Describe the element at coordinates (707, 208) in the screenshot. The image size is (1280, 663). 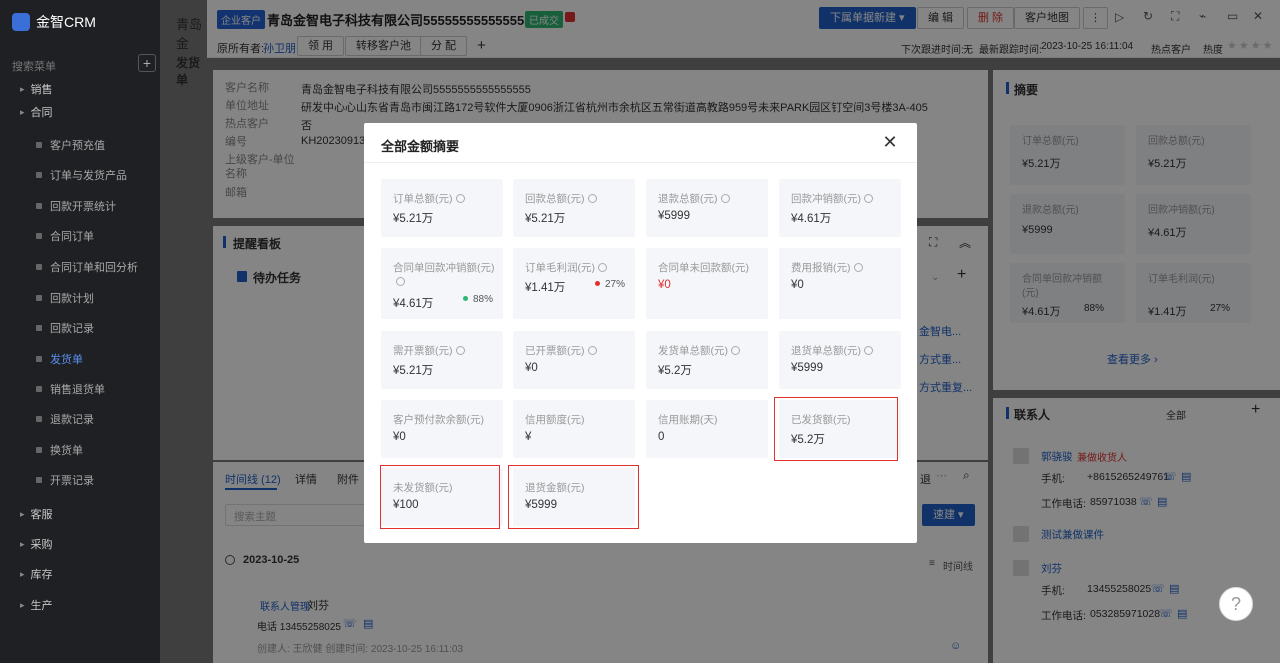
I see `amount-card: 退款总额(元) ¥5999` at that location.